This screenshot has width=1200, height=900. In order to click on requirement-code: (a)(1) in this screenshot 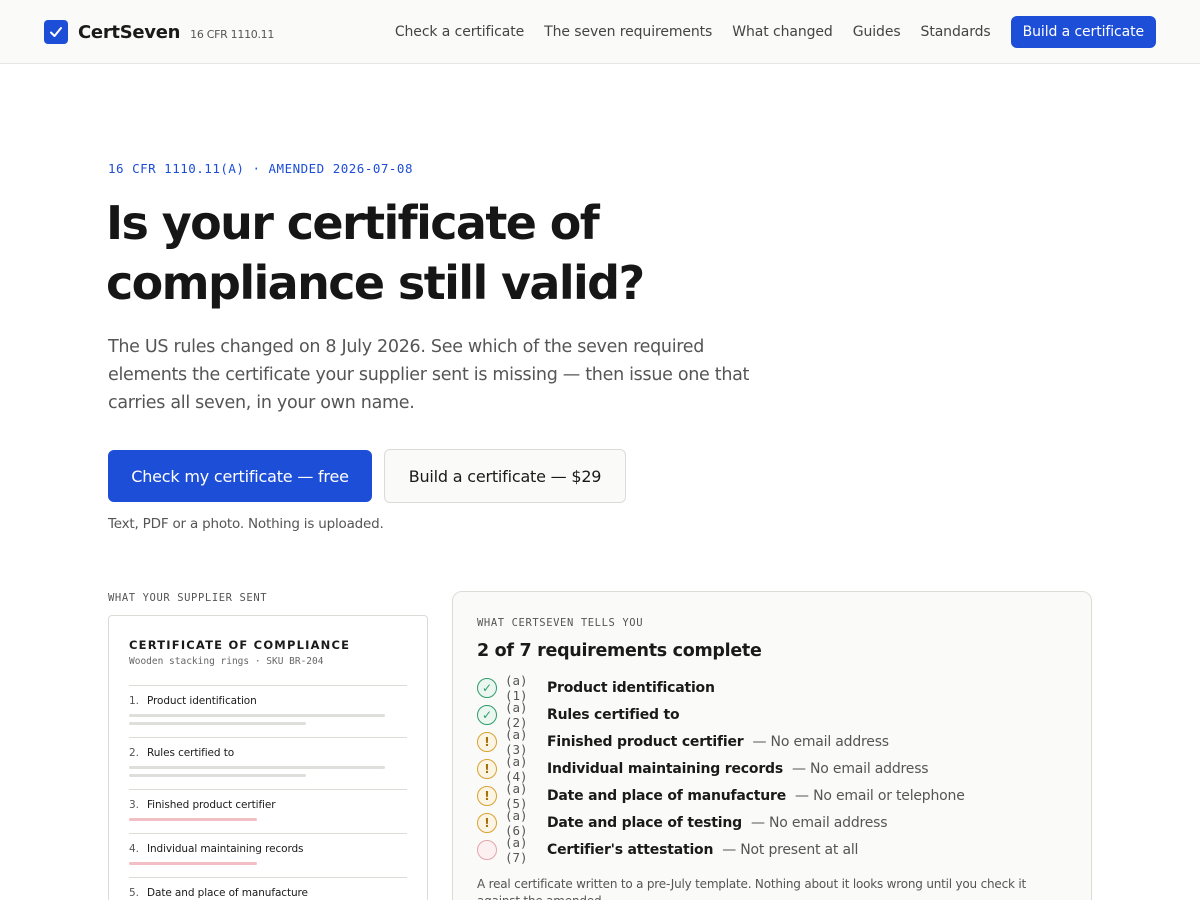, I will do `click(516, 687)`.